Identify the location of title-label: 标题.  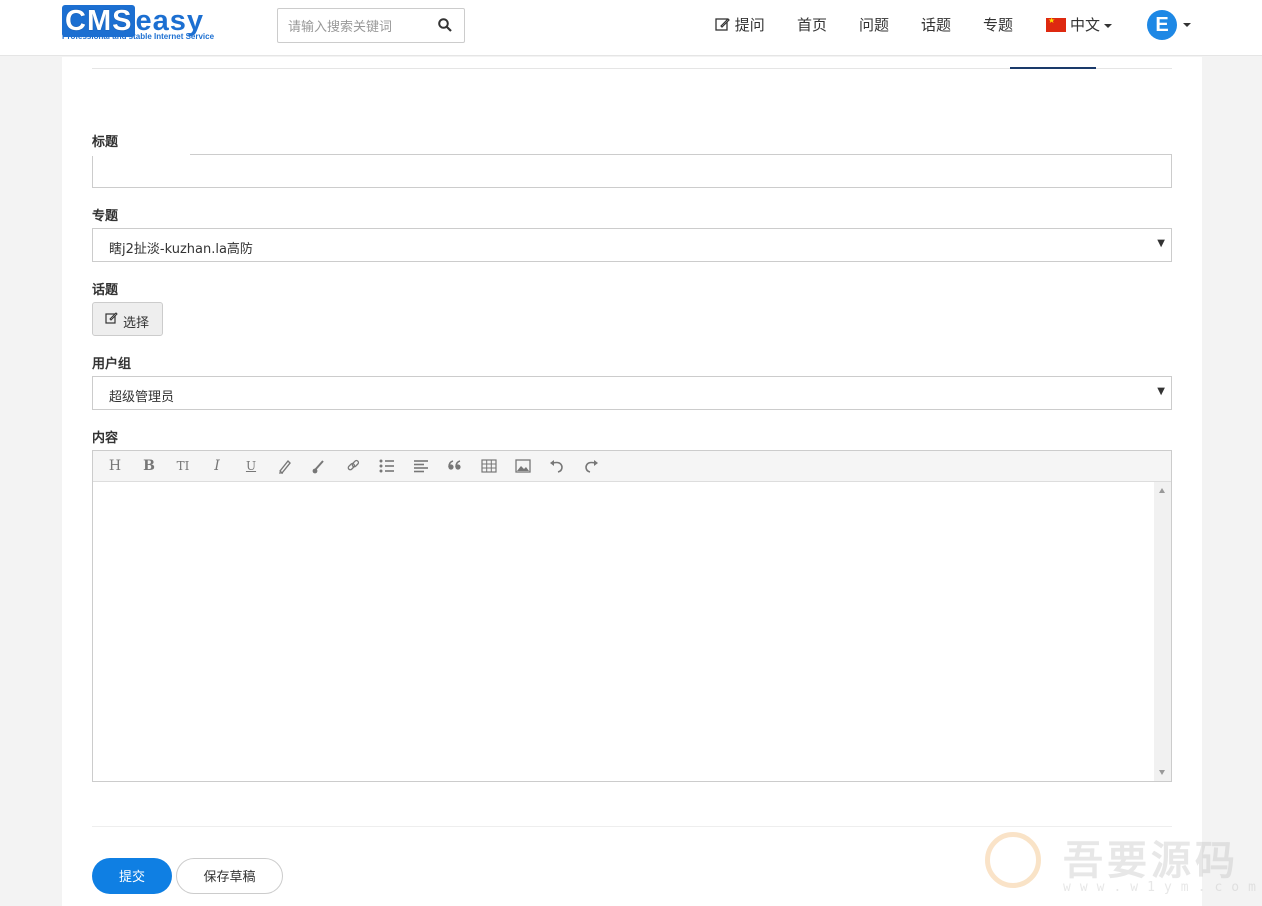
(105, 142).